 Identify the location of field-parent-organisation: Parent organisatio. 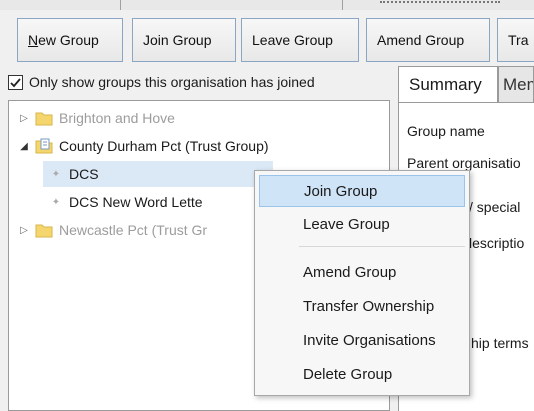
(464, 163).